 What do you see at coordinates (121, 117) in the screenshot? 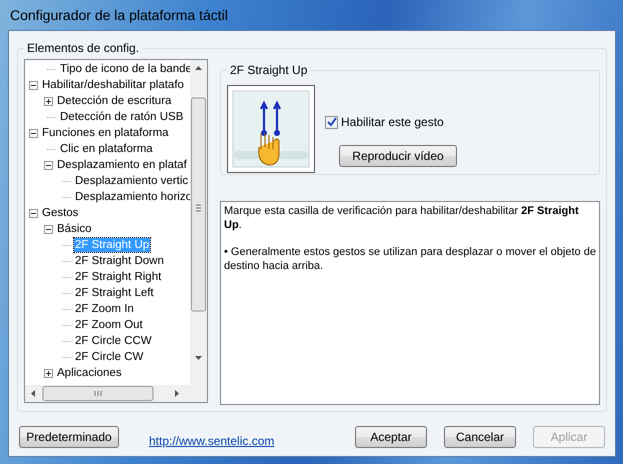
I see `tree-item: Detección de ratón USB` at bounding box center [121, 117].